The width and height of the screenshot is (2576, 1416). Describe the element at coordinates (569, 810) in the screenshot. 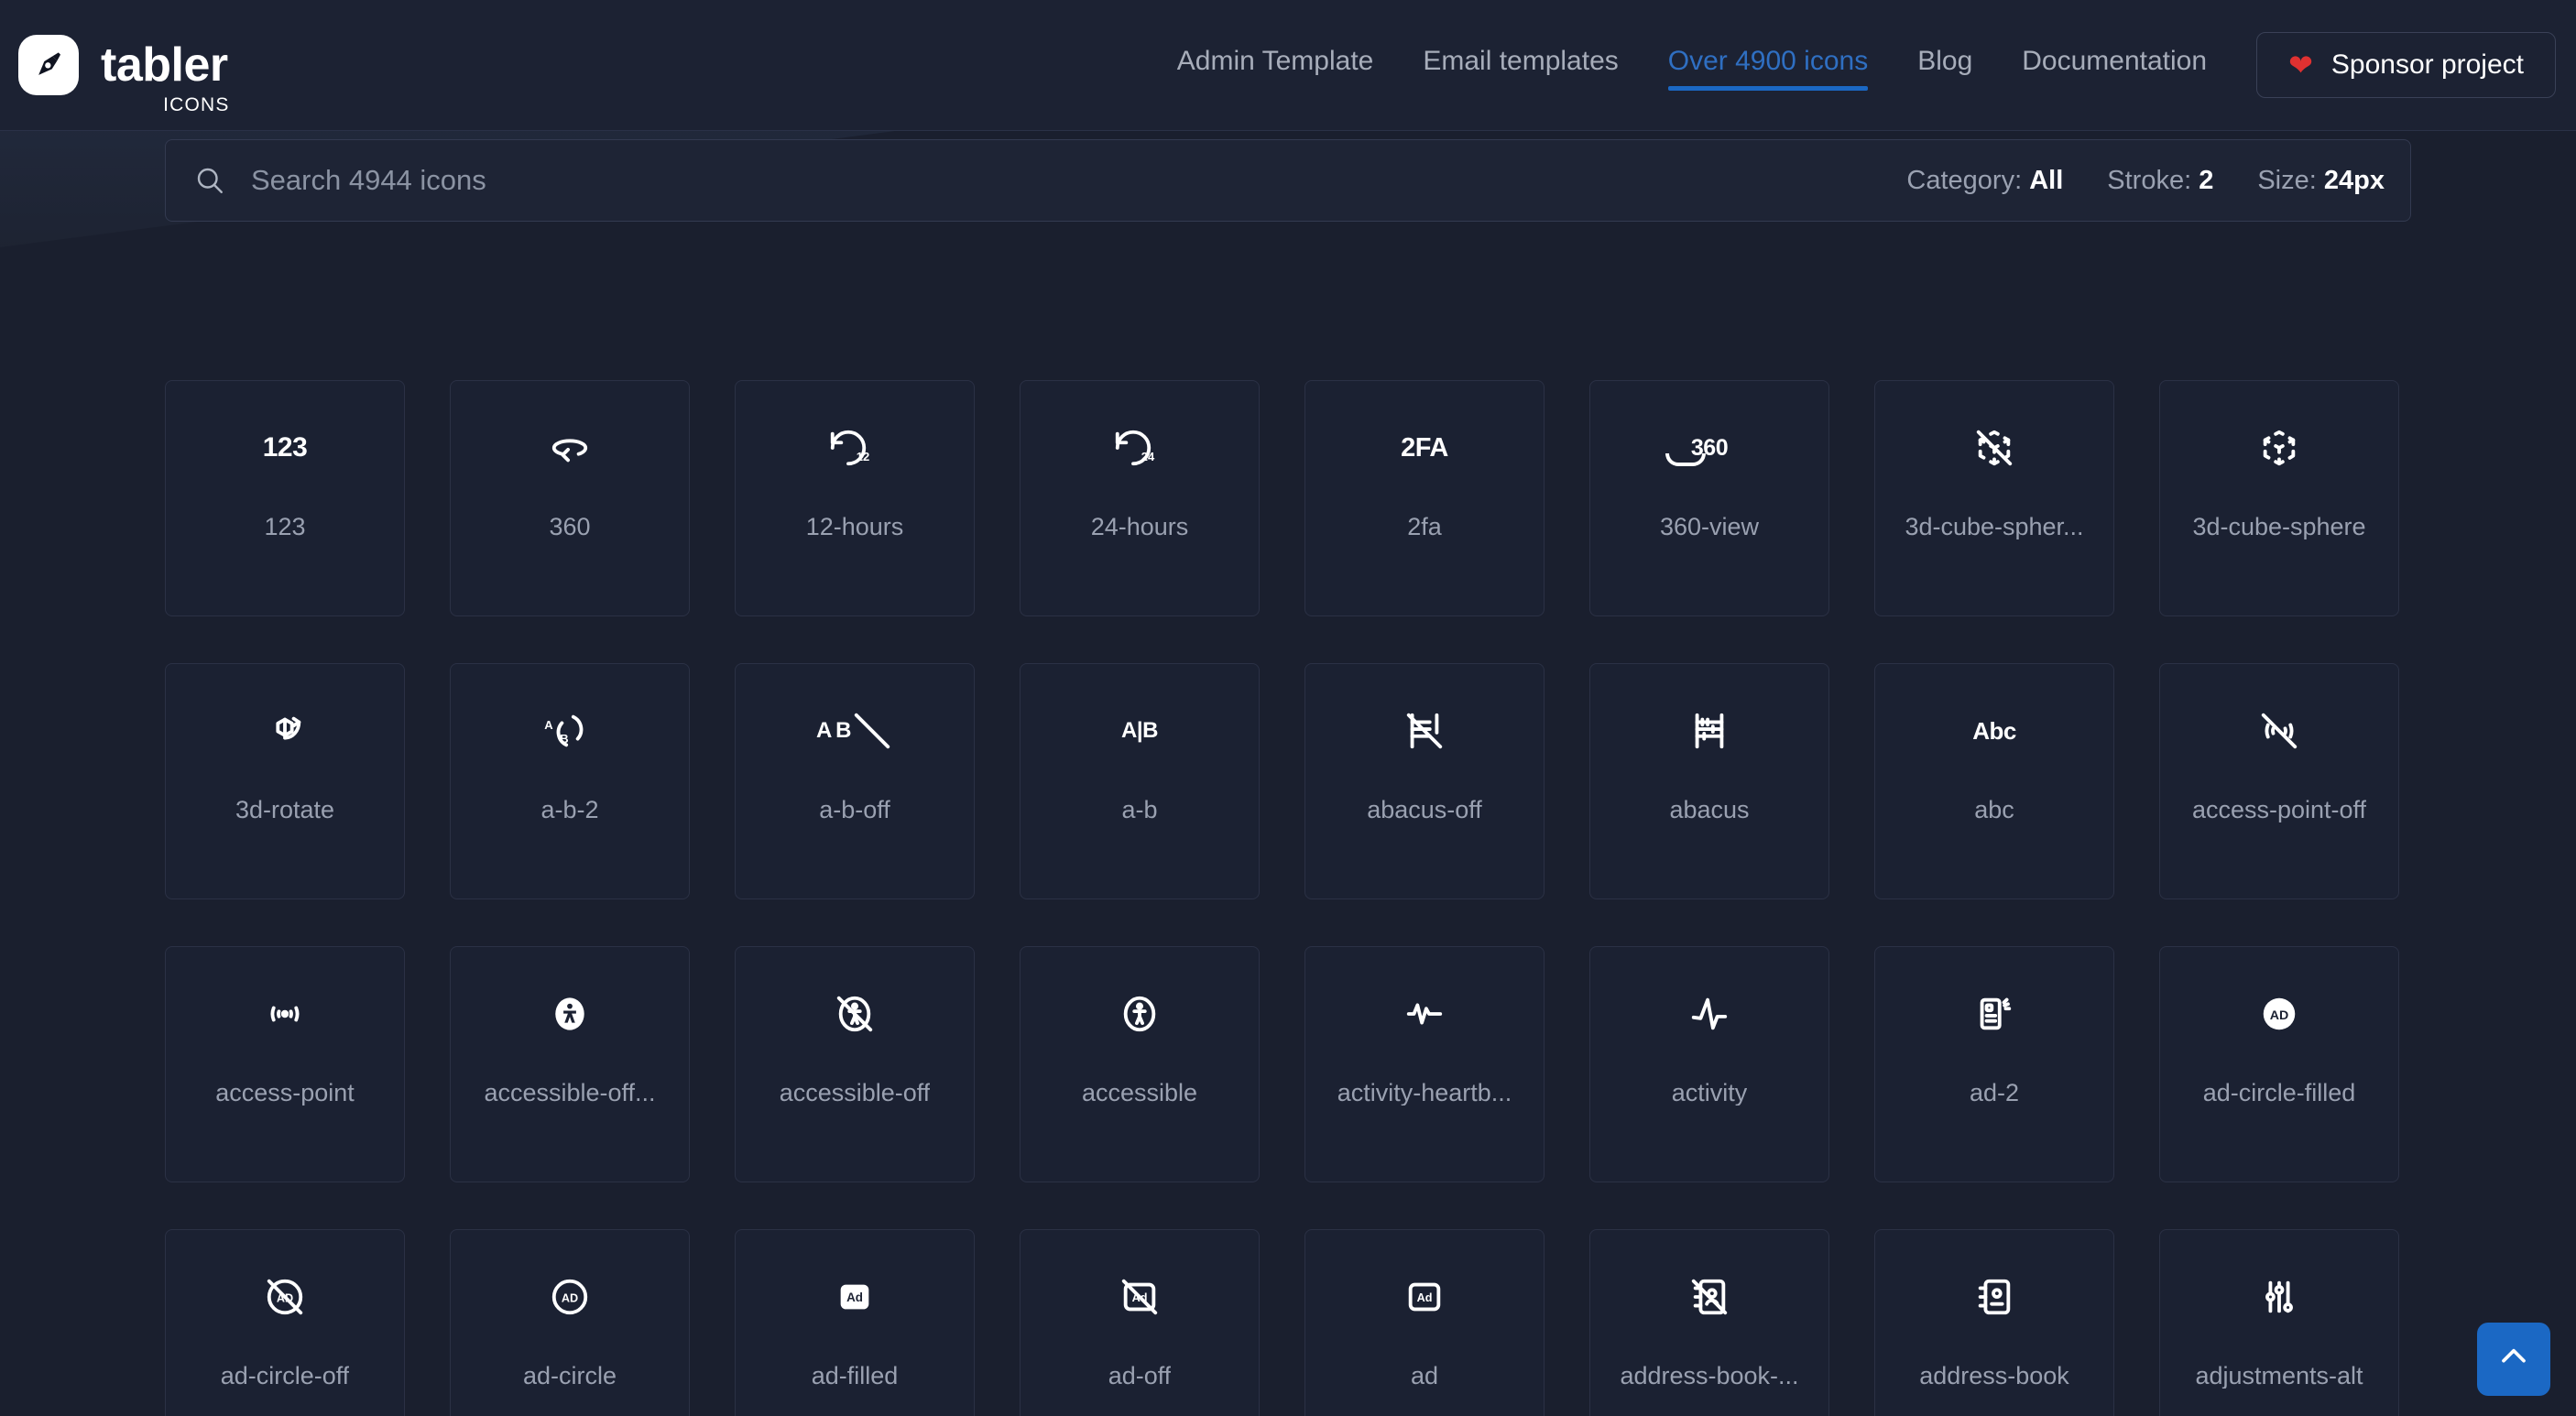

I see `icon-card-label: a-b-2` at that location.